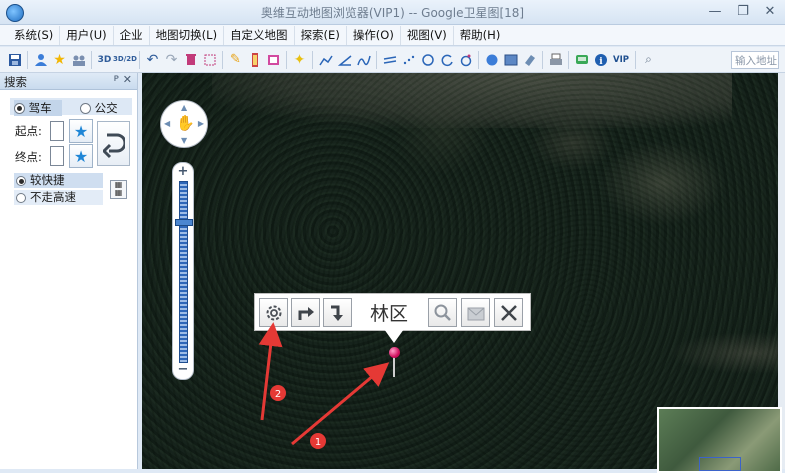 This screenshot has height=473, width=785. I want to click on dots-icon, so click(408, 60).